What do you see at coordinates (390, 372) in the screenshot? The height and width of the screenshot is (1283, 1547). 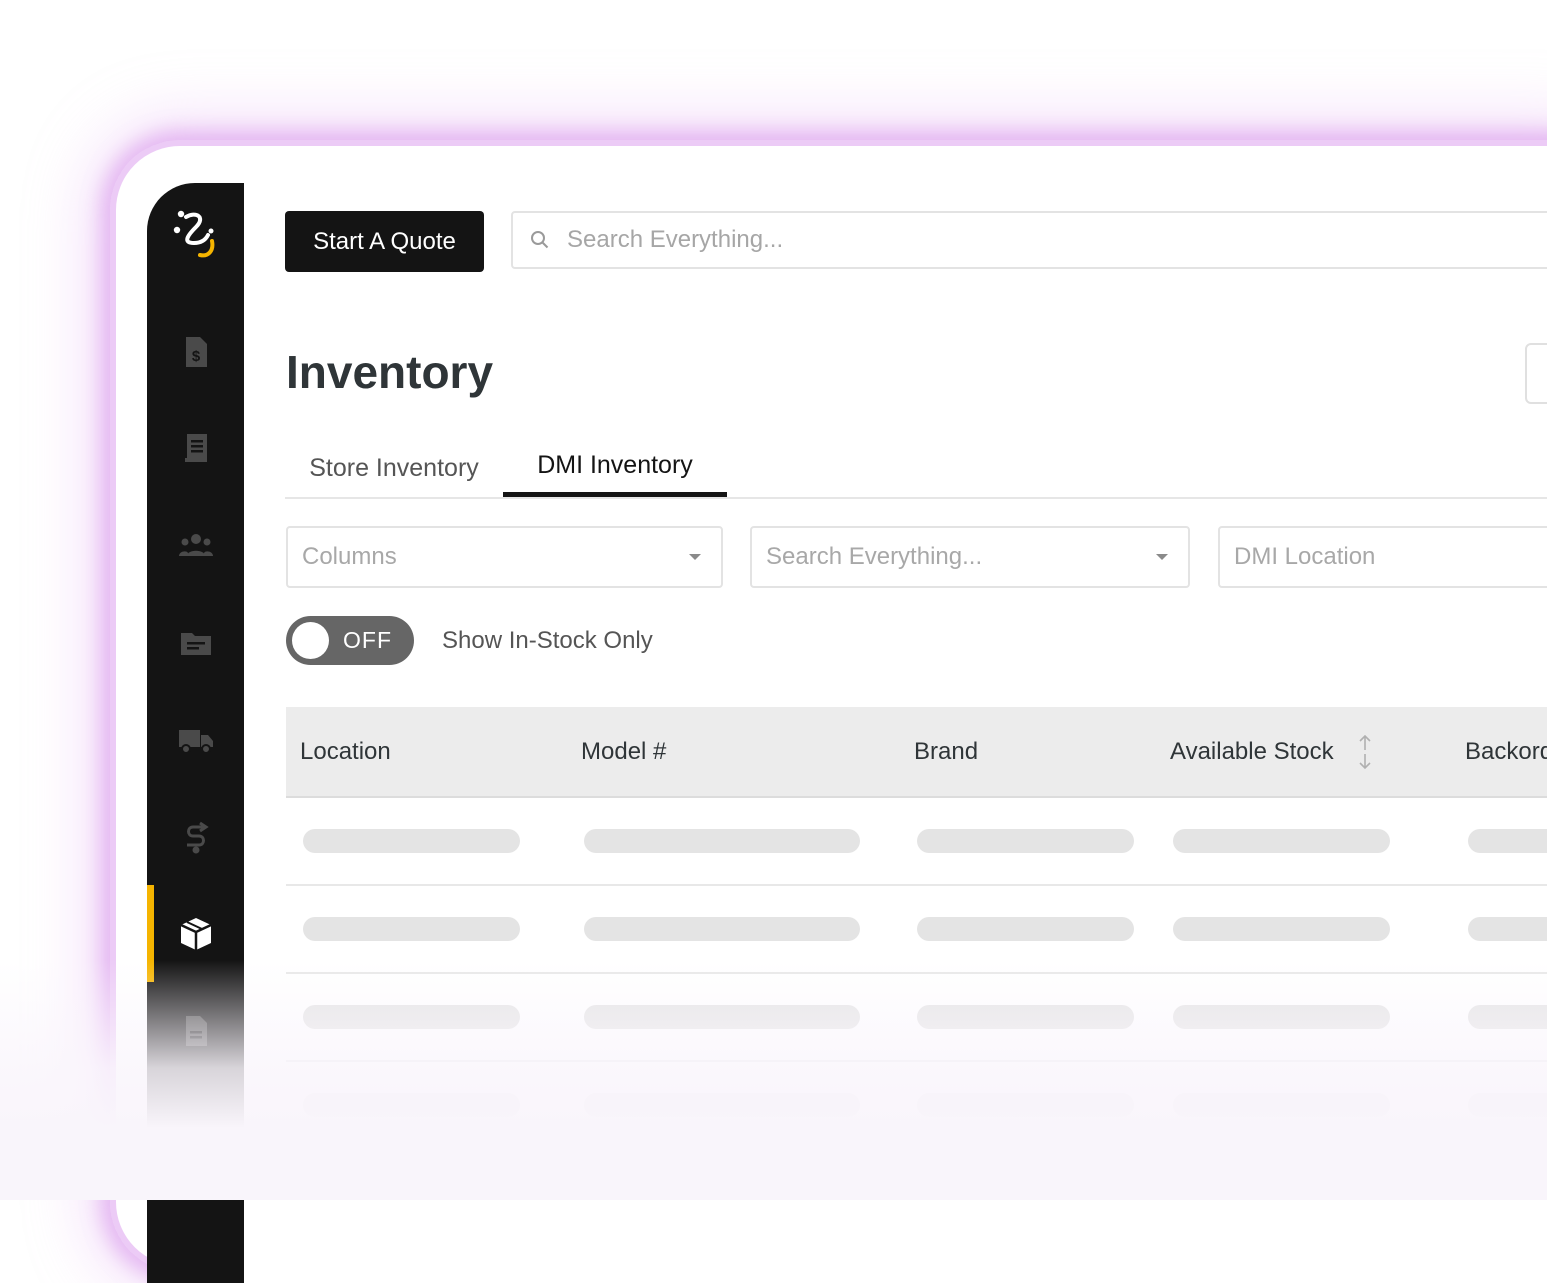 I see `page-title: Inventory` at bounding box center [390, 372].